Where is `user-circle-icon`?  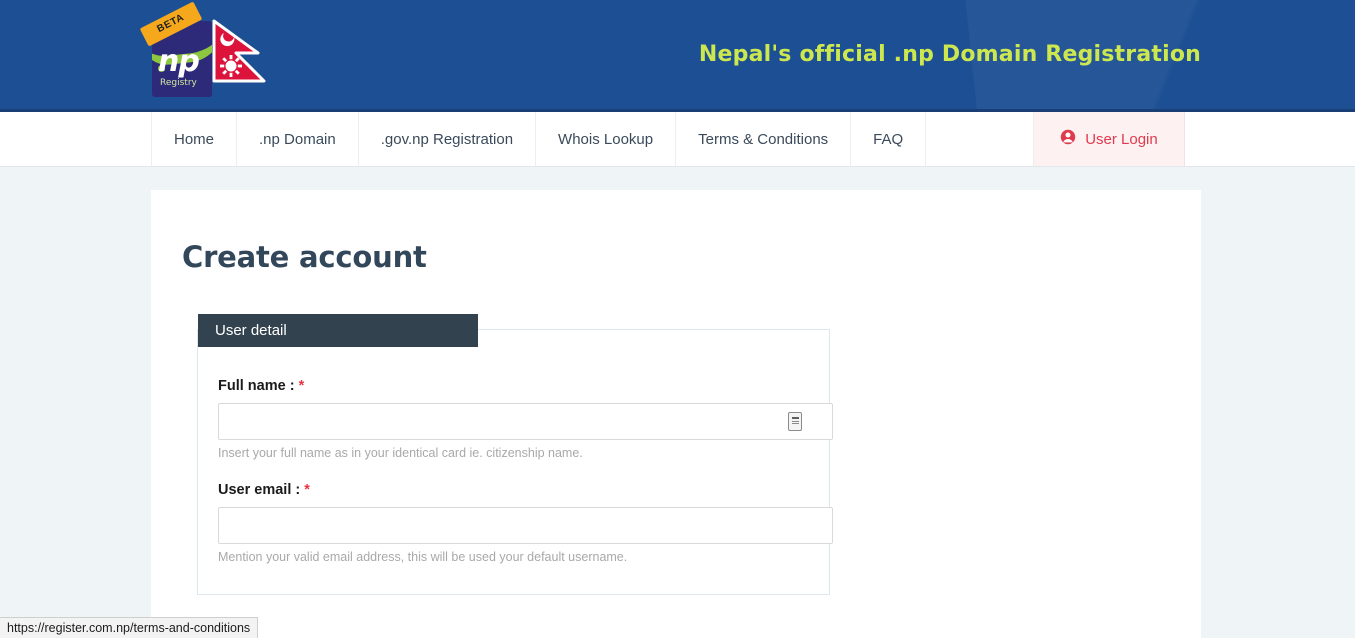 user-circle-icon is located at coordinates (1068, 139).